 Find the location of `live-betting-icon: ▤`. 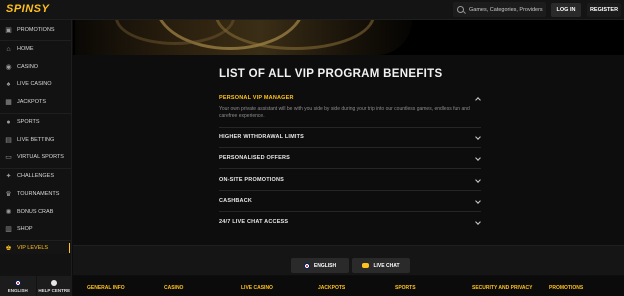

live-betting-icon: ▤ is located at coordinates (8, 140).